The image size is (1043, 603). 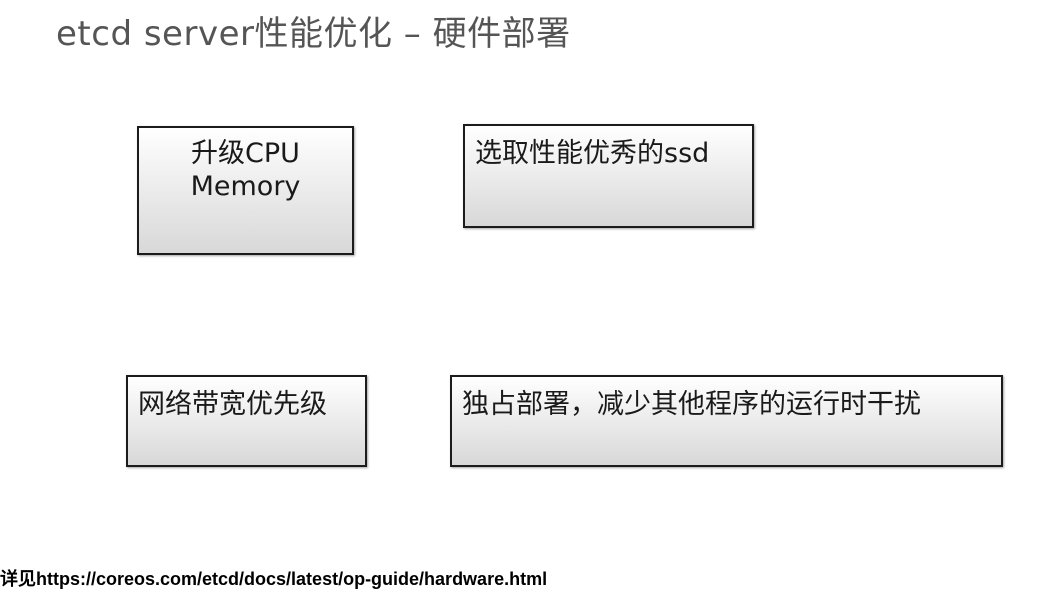 What do you see at coordinates (592, 153) in the screenshot?
I see `box-ssd-text: 选取性能优秀的ssd` at bounding box center [592, 153].